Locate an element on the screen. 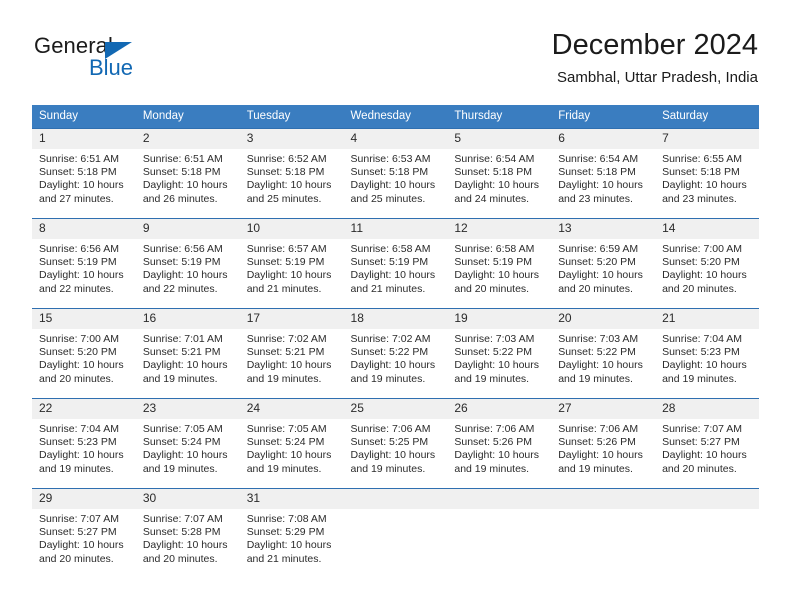 This screenshot has height=612, width=792. day-number: 16 is located at coordinates (187, 319).